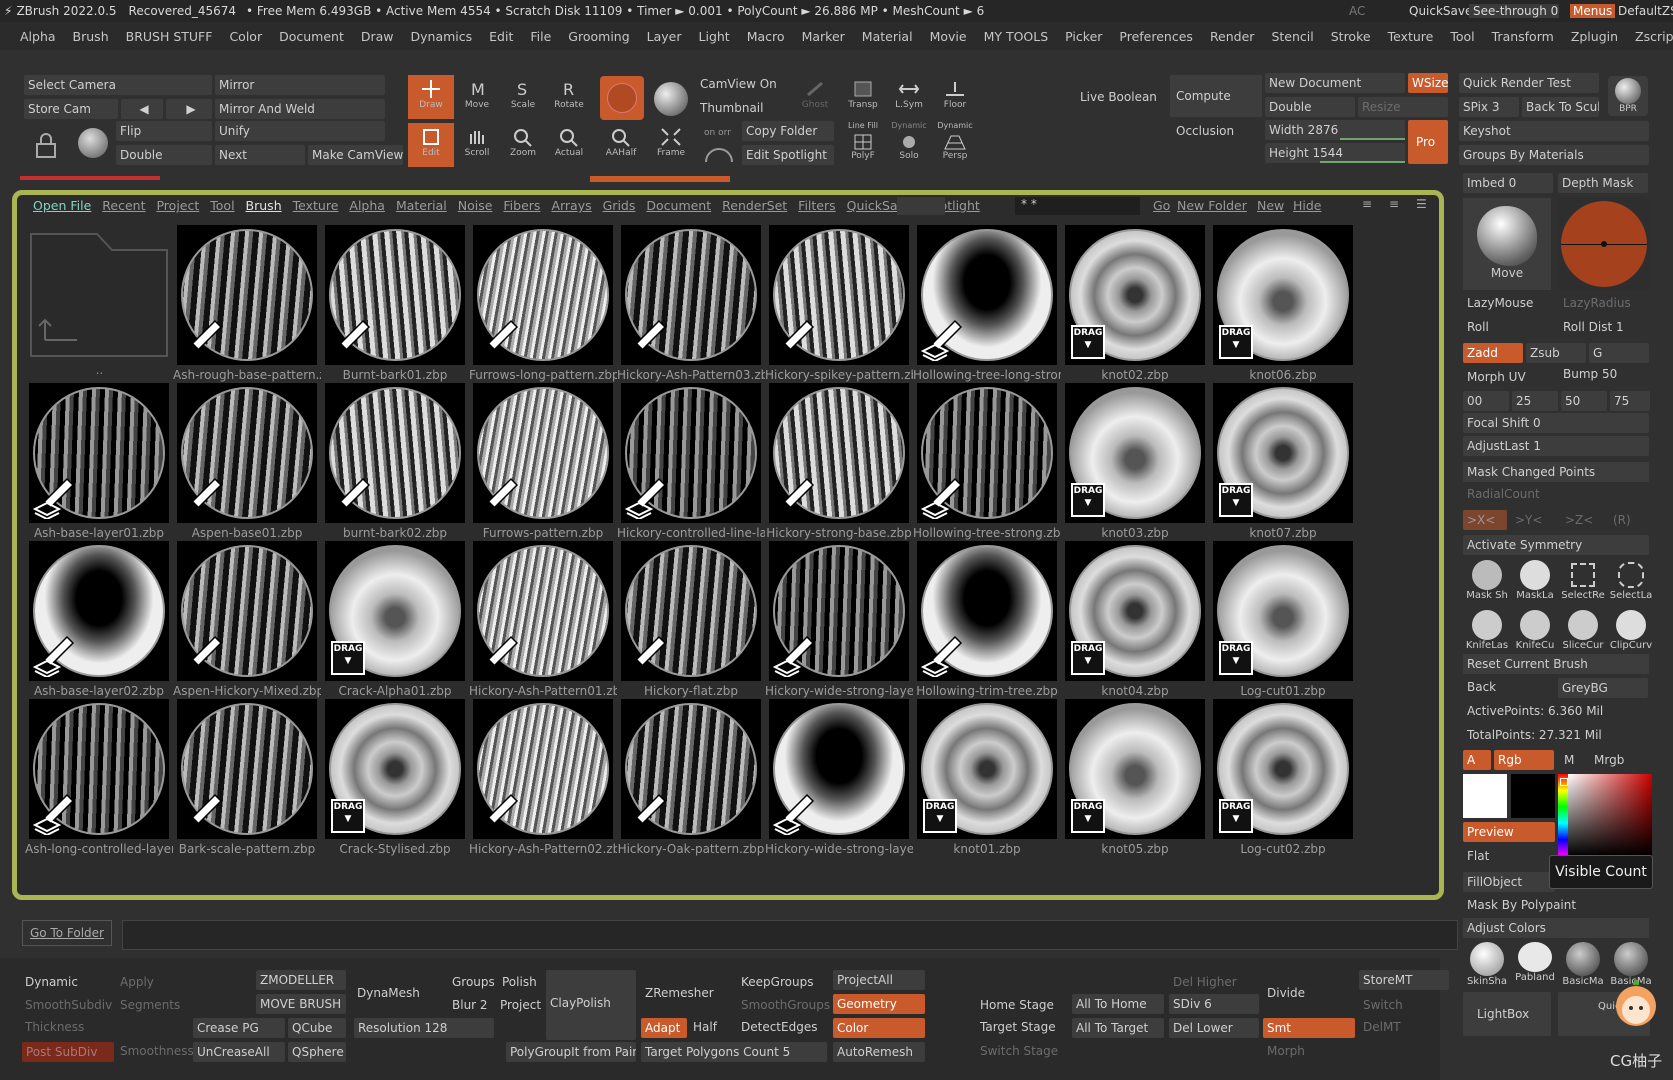  Describe the element at coordinates (543, 305) in the screenshot. I see `brush-thumbnail-item: Furrows-long-pattern.zbp` at that location.